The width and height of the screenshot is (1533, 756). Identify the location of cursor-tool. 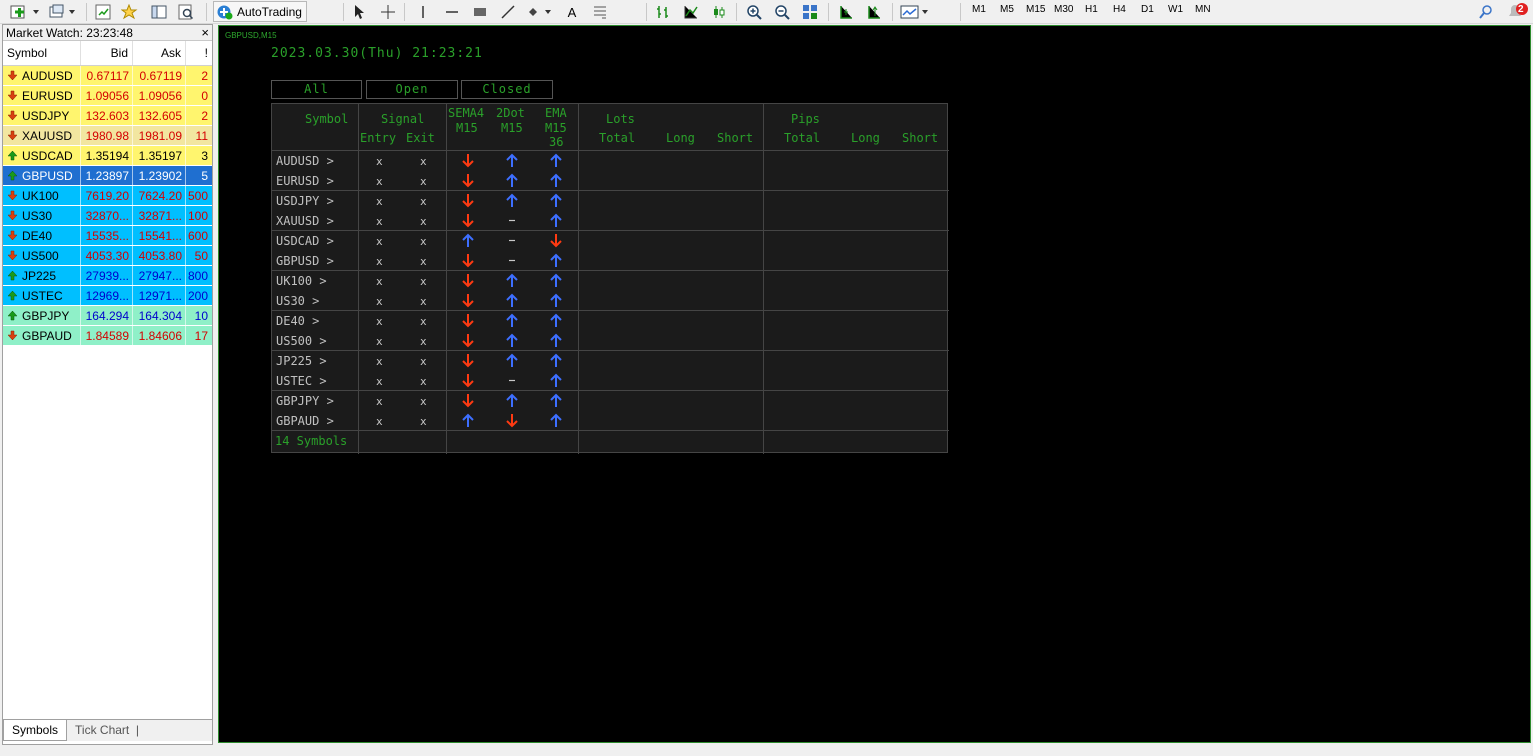
(359, 12).